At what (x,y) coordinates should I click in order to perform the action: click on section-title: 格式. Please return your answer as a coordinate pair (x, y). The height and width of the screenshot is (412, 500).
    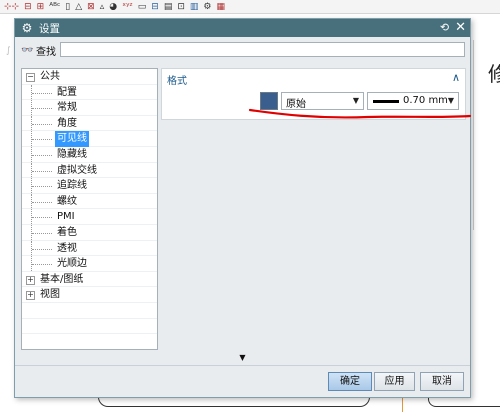
    Looking at the image, I should click on (177, 81).